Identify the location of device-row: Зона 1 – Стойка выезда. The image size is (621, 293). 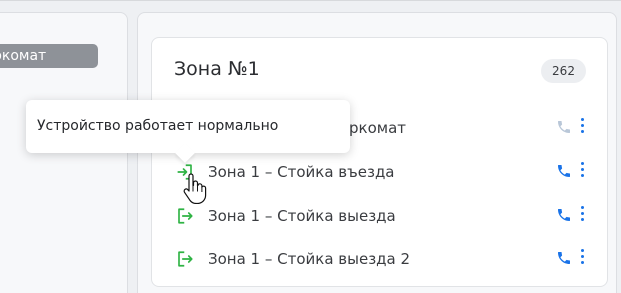
(382, 216).